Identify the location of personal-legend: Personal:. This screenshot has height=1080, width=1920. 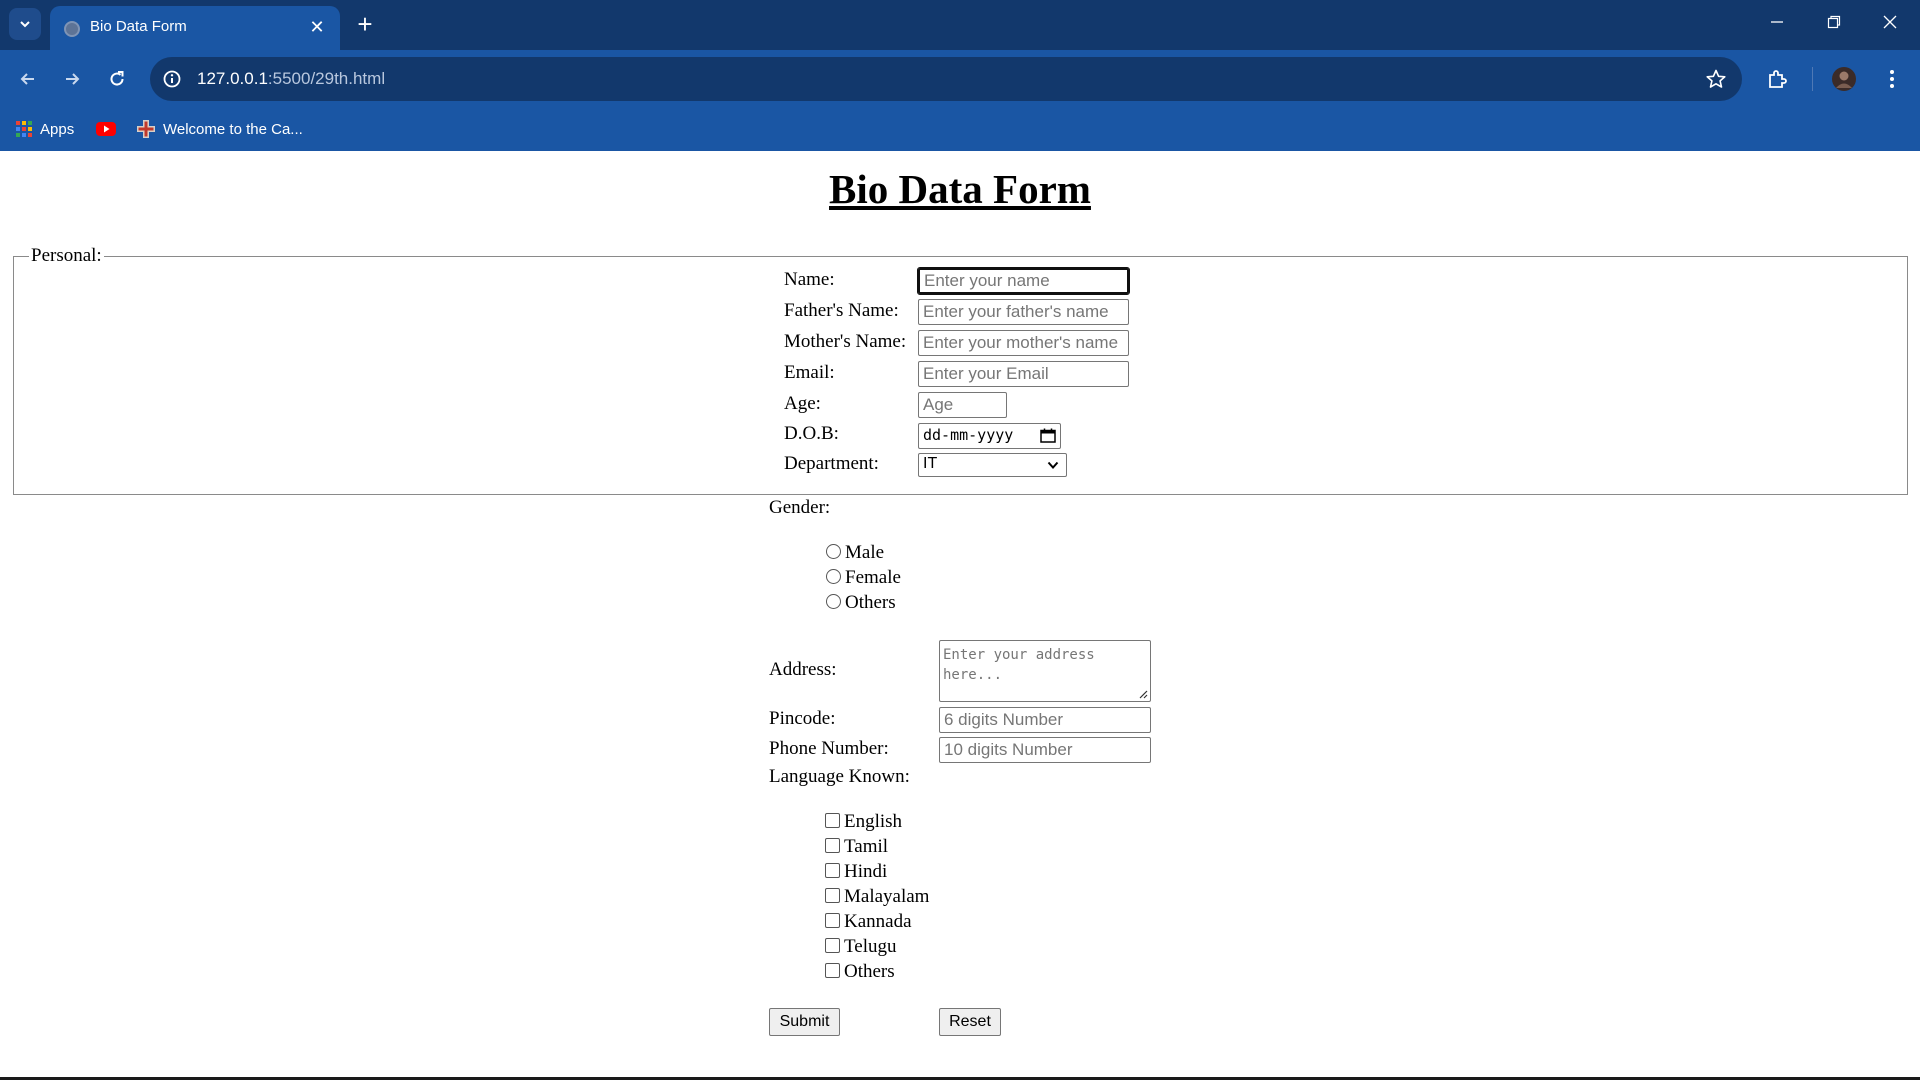
(66, 255).